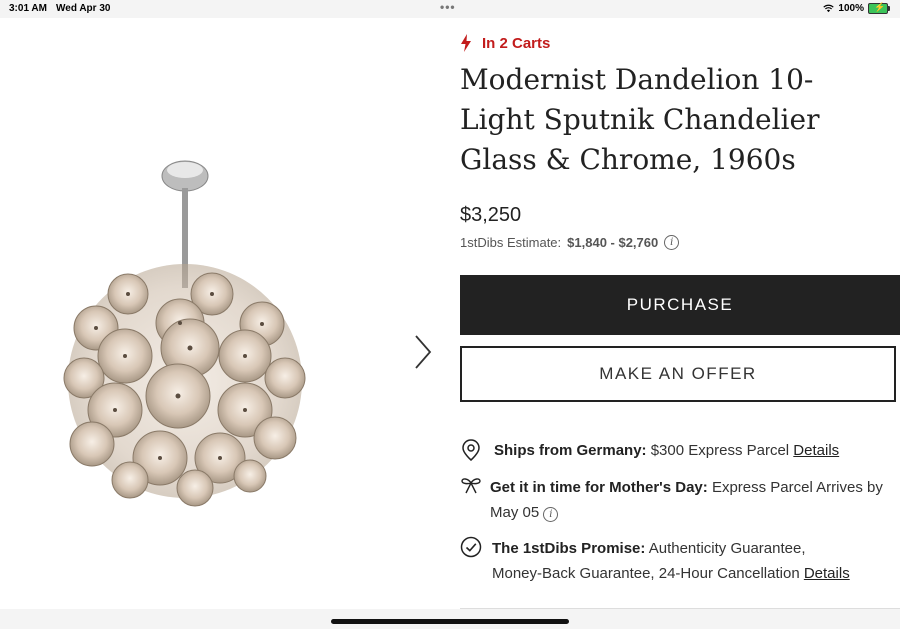  What do you see at coordinates (678, 374) in the screenshot?
I see `make-offer-button: MAKE AN OFFER` at bounding box center [678, 374].